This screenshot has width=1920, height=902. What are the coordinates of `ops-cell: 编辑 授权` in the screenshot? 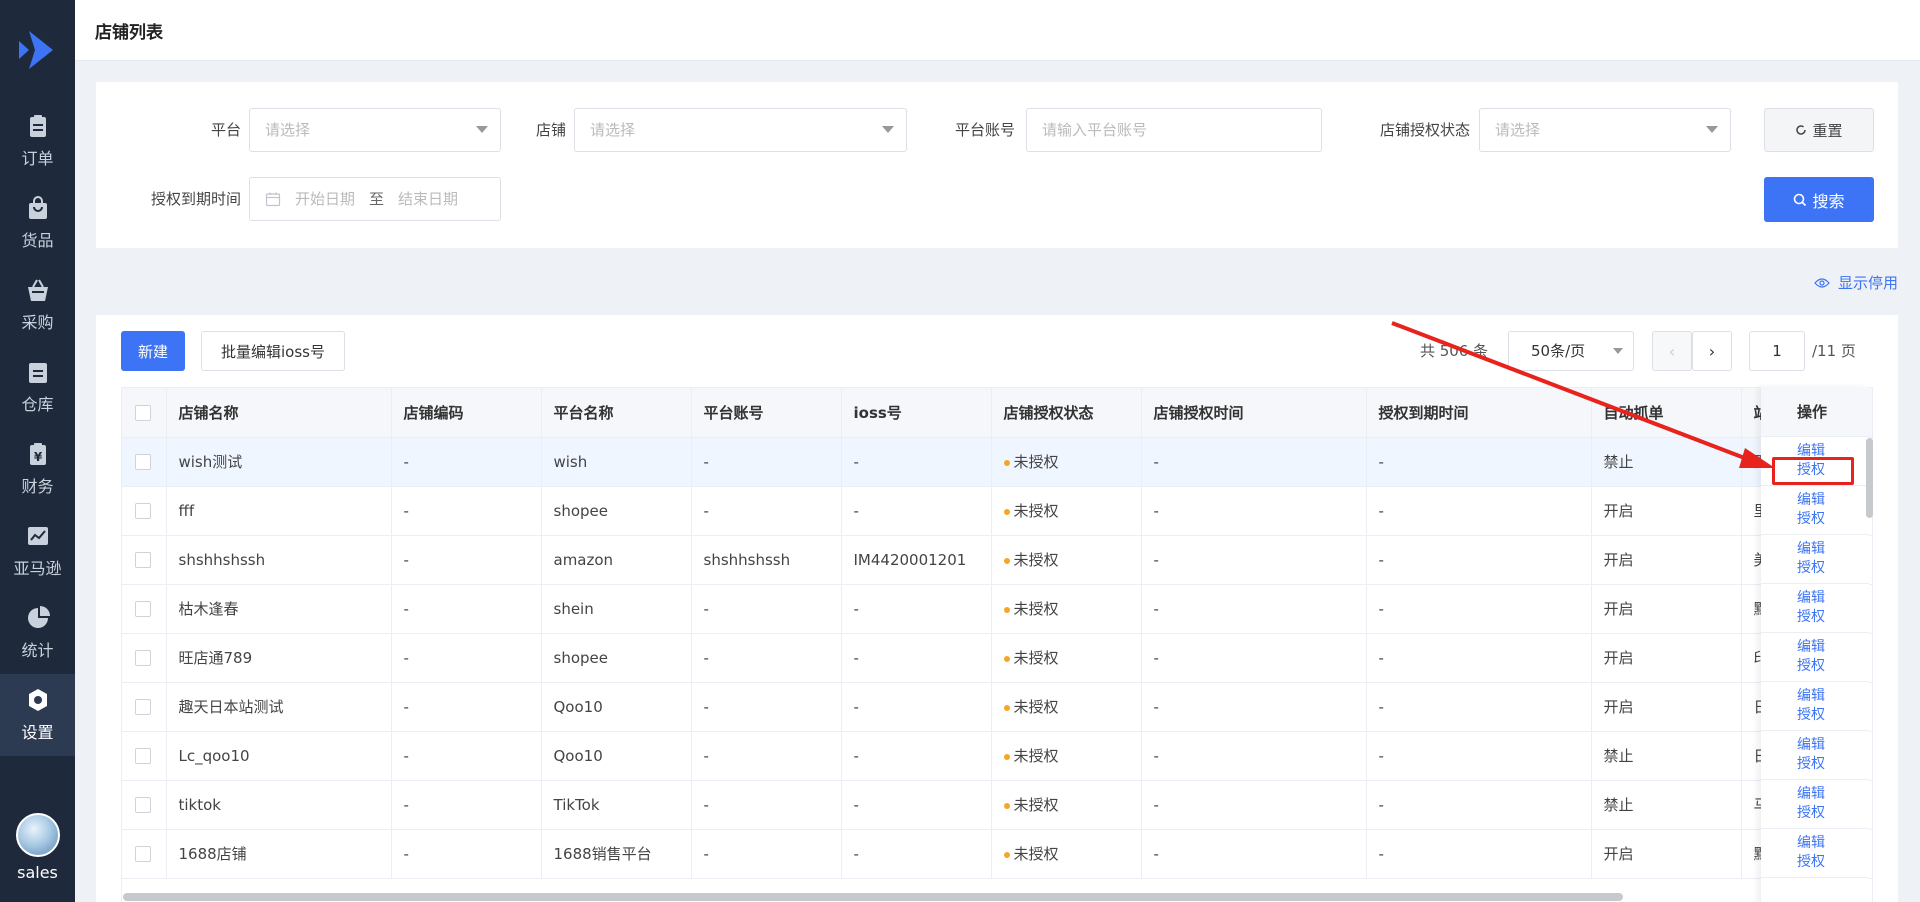 It's located at (1815, 510).